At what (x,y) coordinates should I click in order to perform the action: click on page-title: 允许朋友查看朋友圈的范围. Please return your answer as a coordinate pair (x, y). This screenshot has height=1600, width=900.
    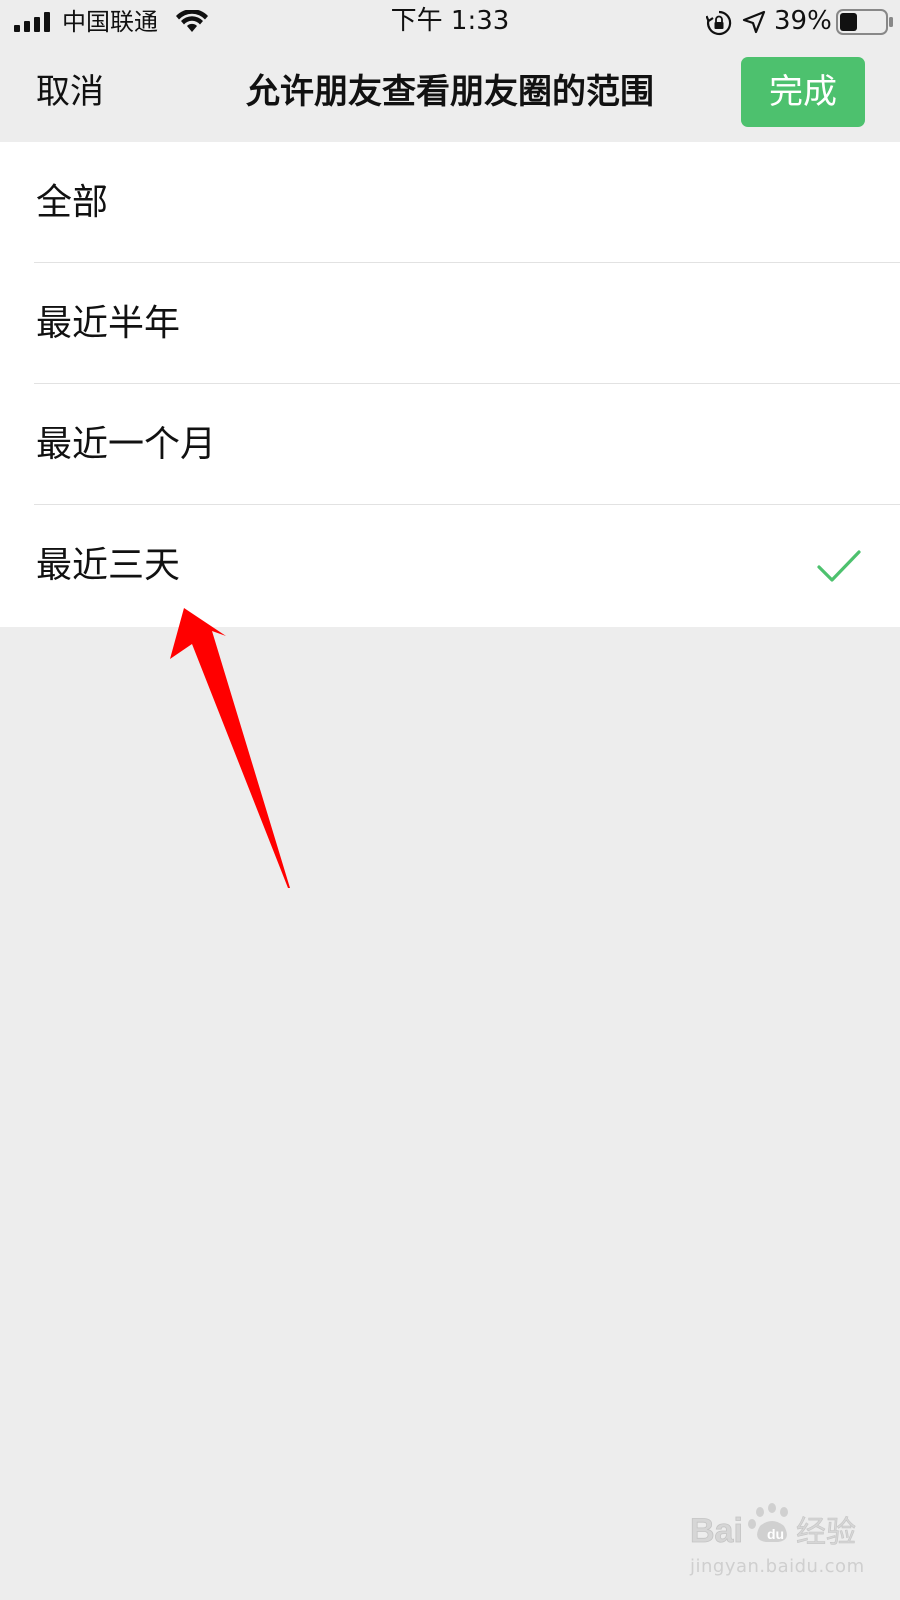
    Looking at the image, I should click on (450, 92).